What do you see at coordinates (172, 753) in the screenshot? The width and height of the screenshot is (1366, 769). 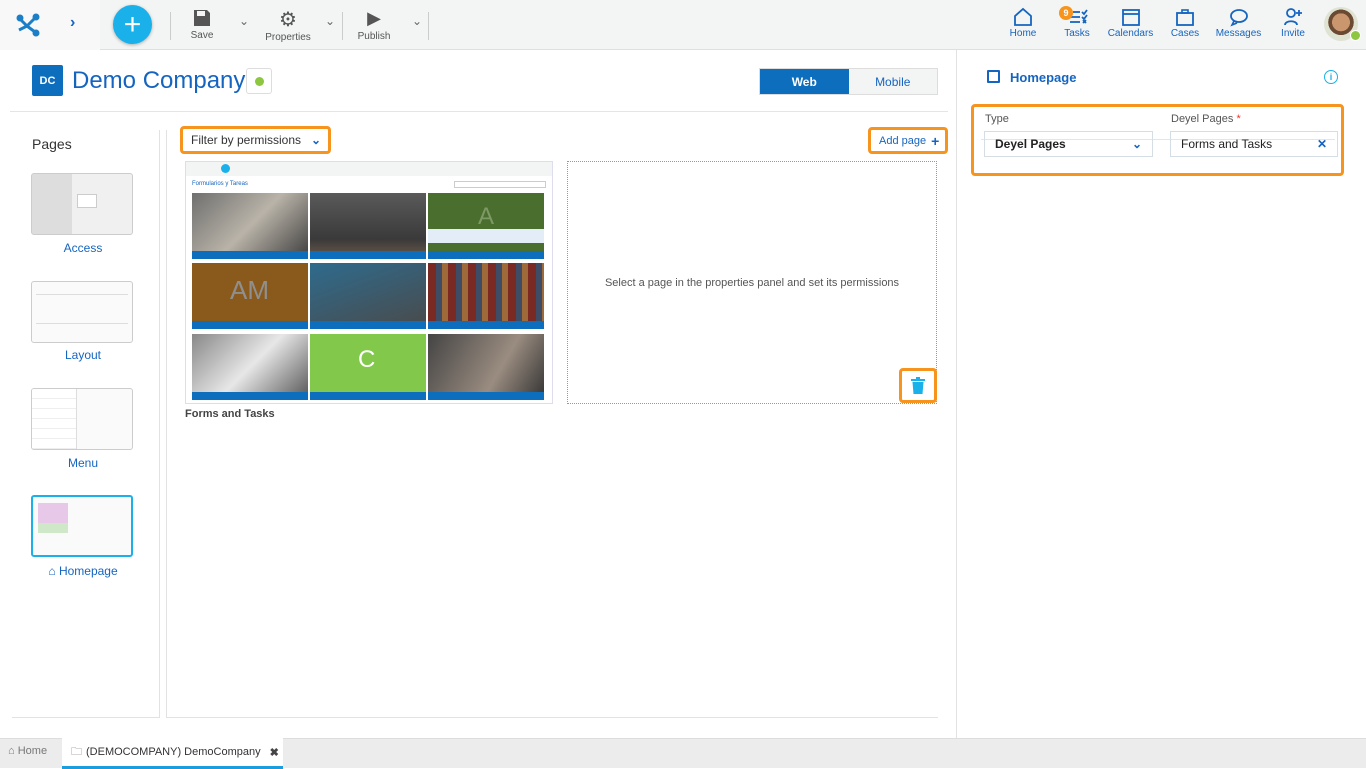 I see `tab-democompany: 🗀 (DEMOCOMPANY) DemoCompany ✖` at bounding box center [172, 753].